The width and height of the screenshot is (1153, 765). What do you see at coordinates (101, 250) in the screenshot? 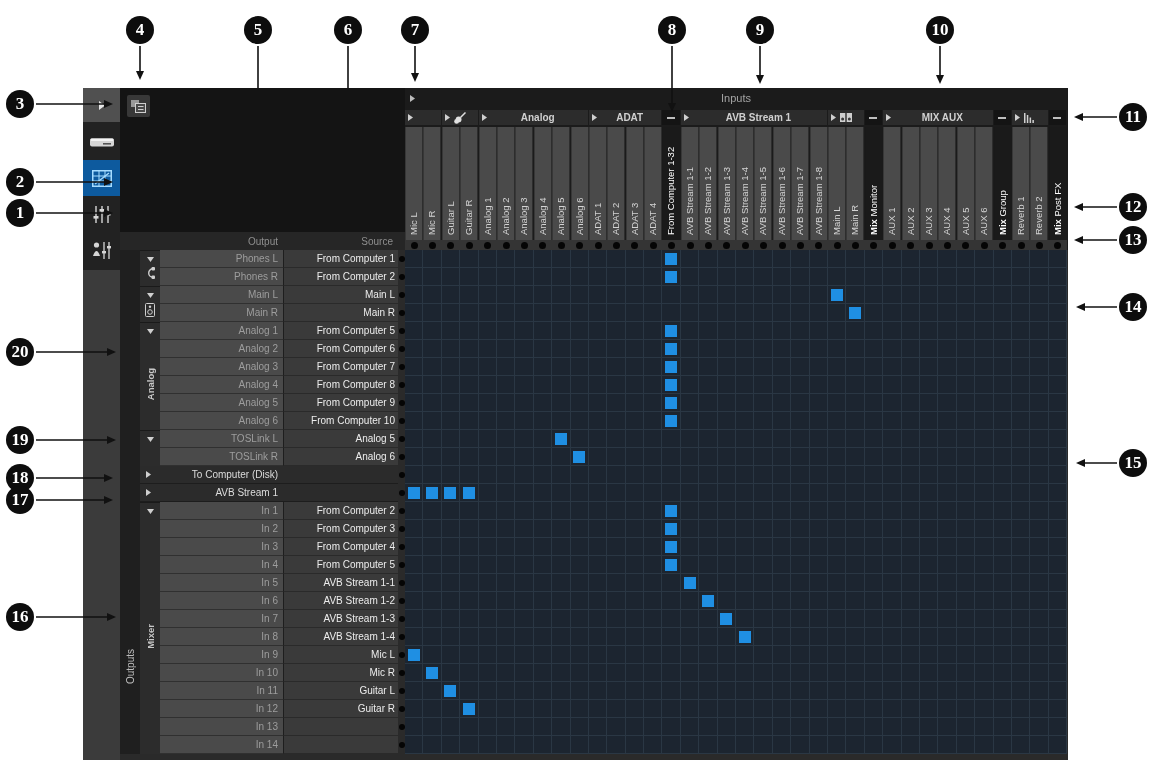
I see `person-sliders-icon` at bounding box center [101, 250].